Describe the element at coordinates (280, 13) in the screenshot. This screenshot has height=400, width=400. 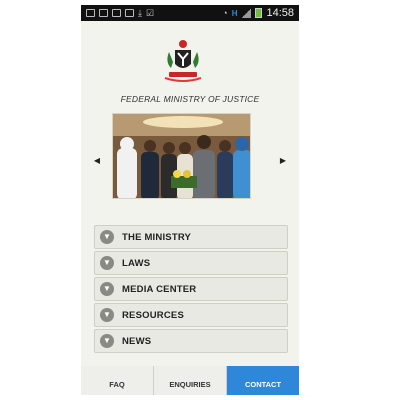
I see `status-time: 14:58` at that location.